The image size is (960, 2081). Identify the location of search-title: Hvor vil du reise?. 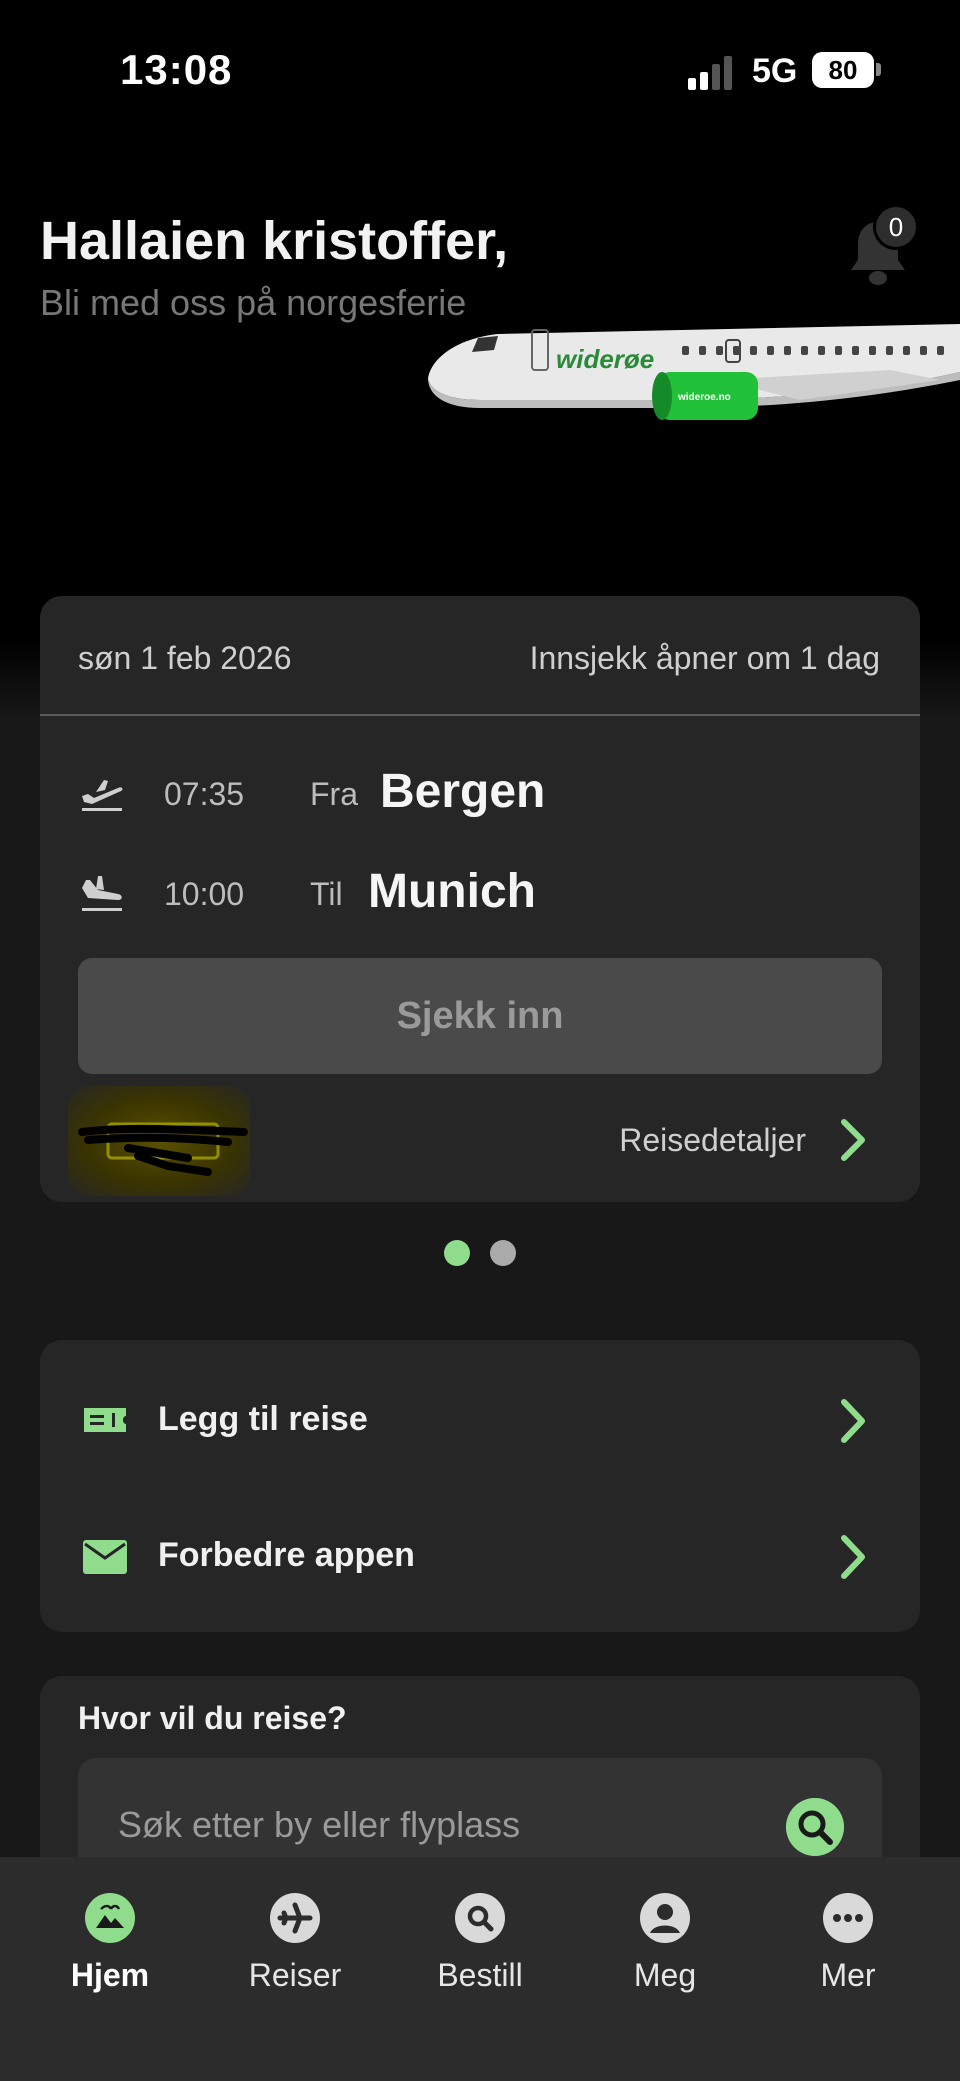
(212, 1718).